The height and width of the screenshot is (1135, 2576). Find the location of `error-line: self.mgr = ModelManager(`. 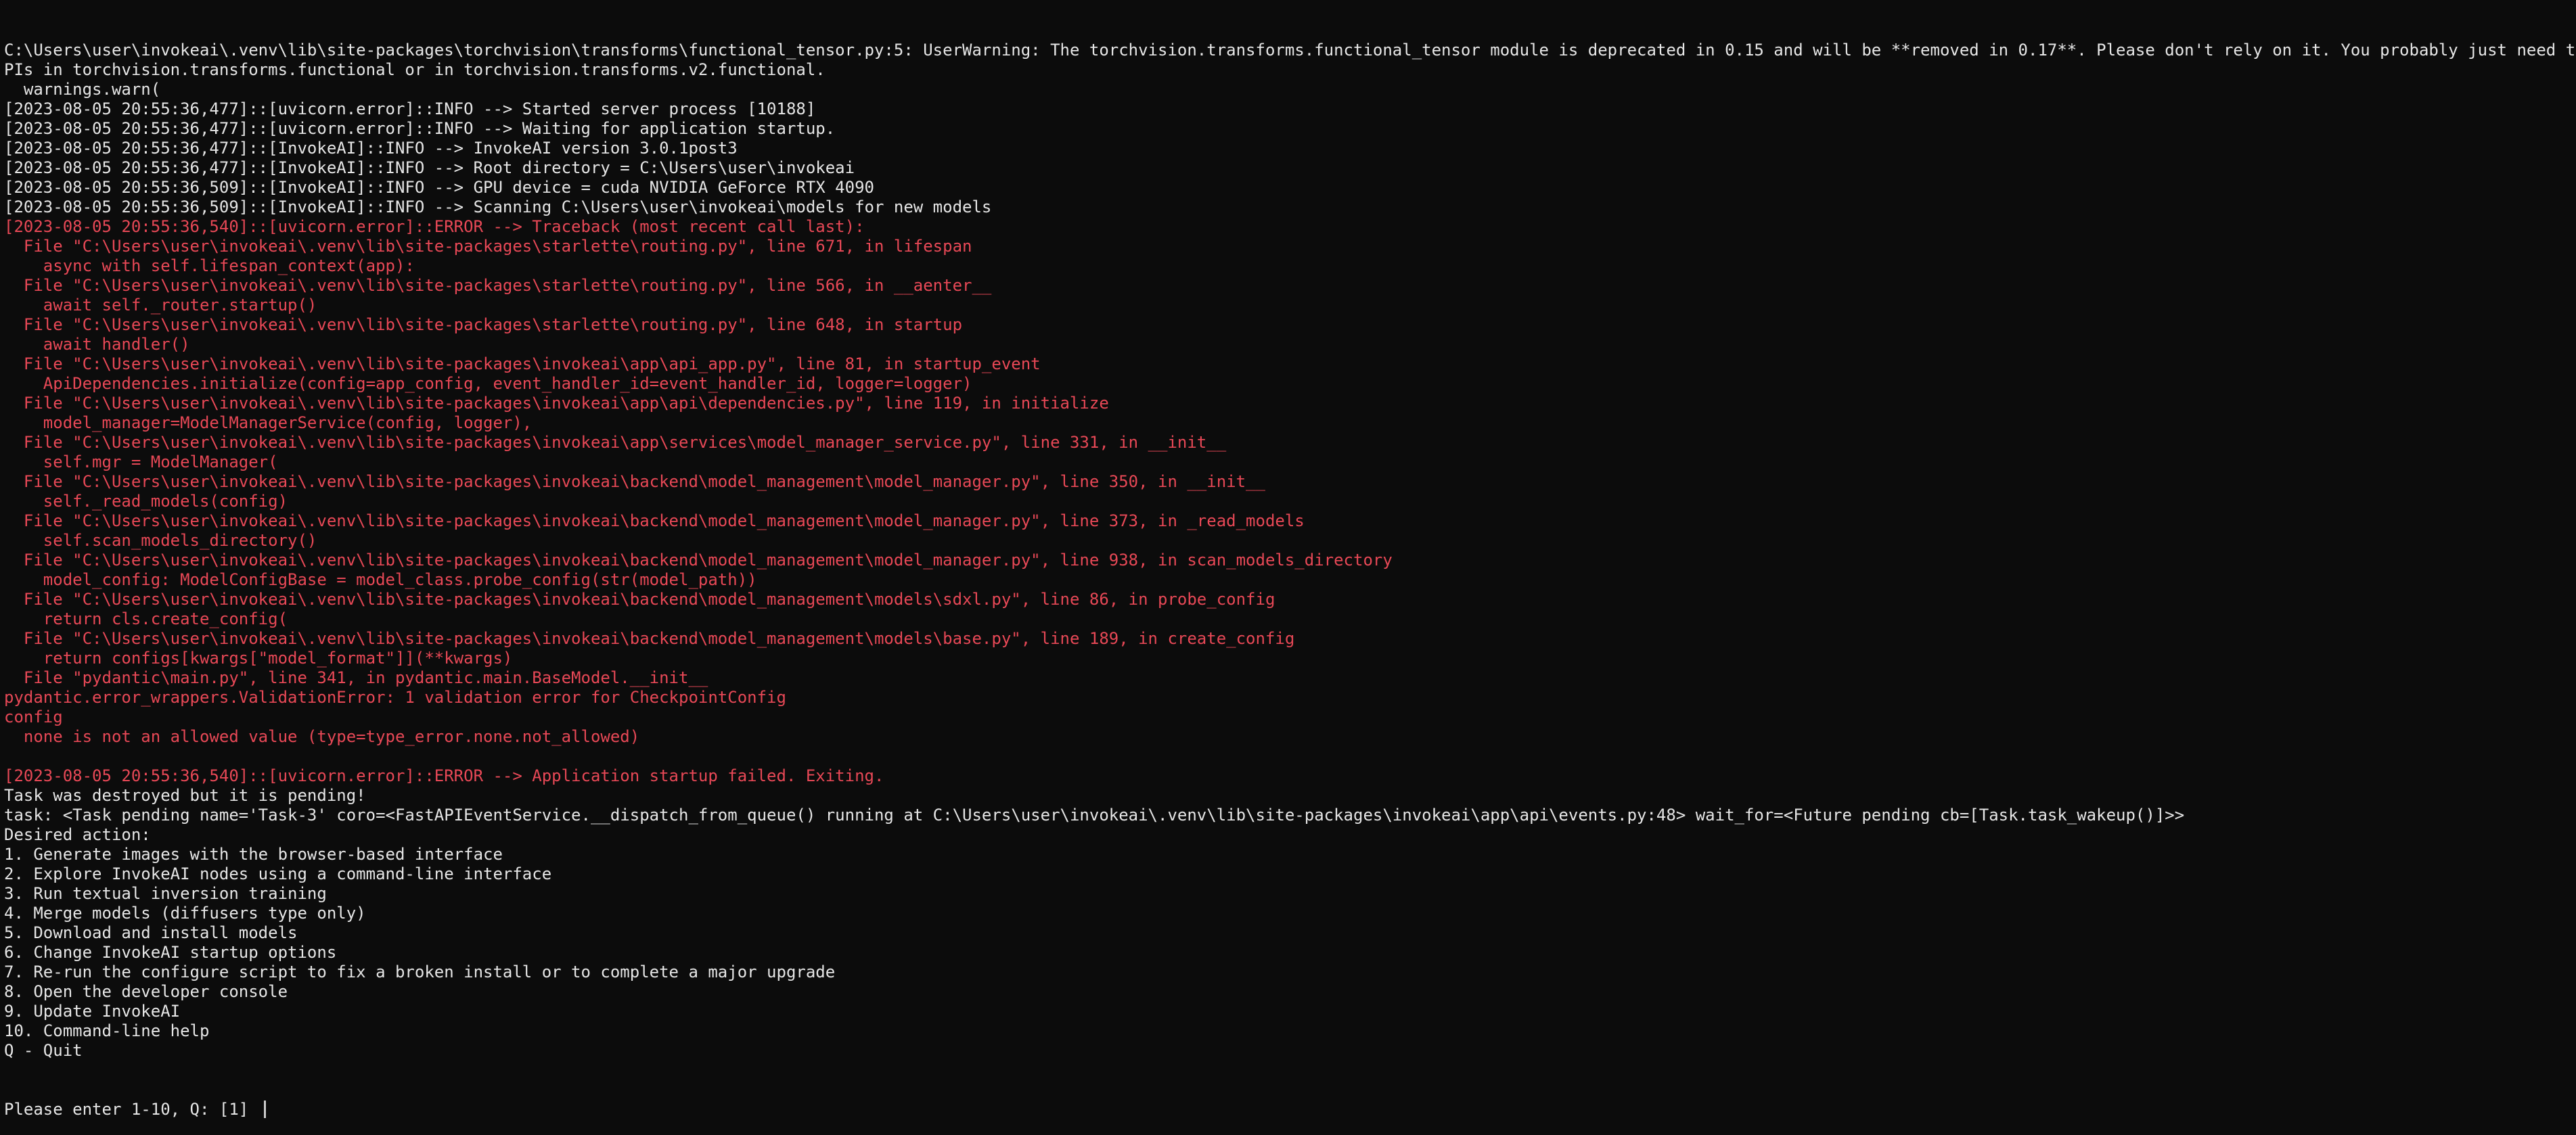

error-line: self.mgr = ModelManager( is located at coordinates (141, 462).